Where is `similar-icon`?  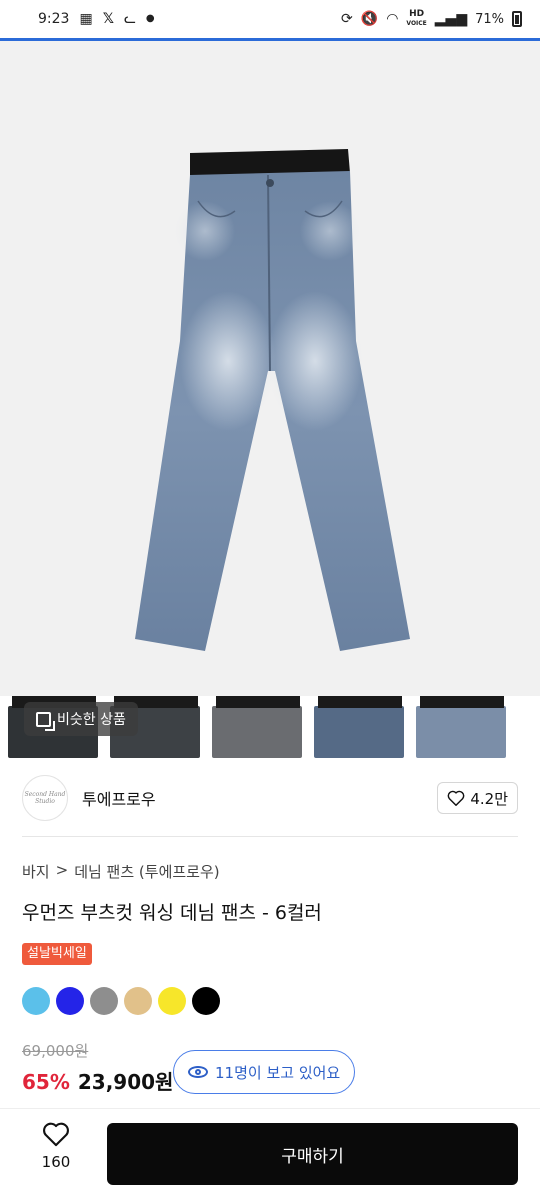
similar-icon is located at coordinates (45, 721).